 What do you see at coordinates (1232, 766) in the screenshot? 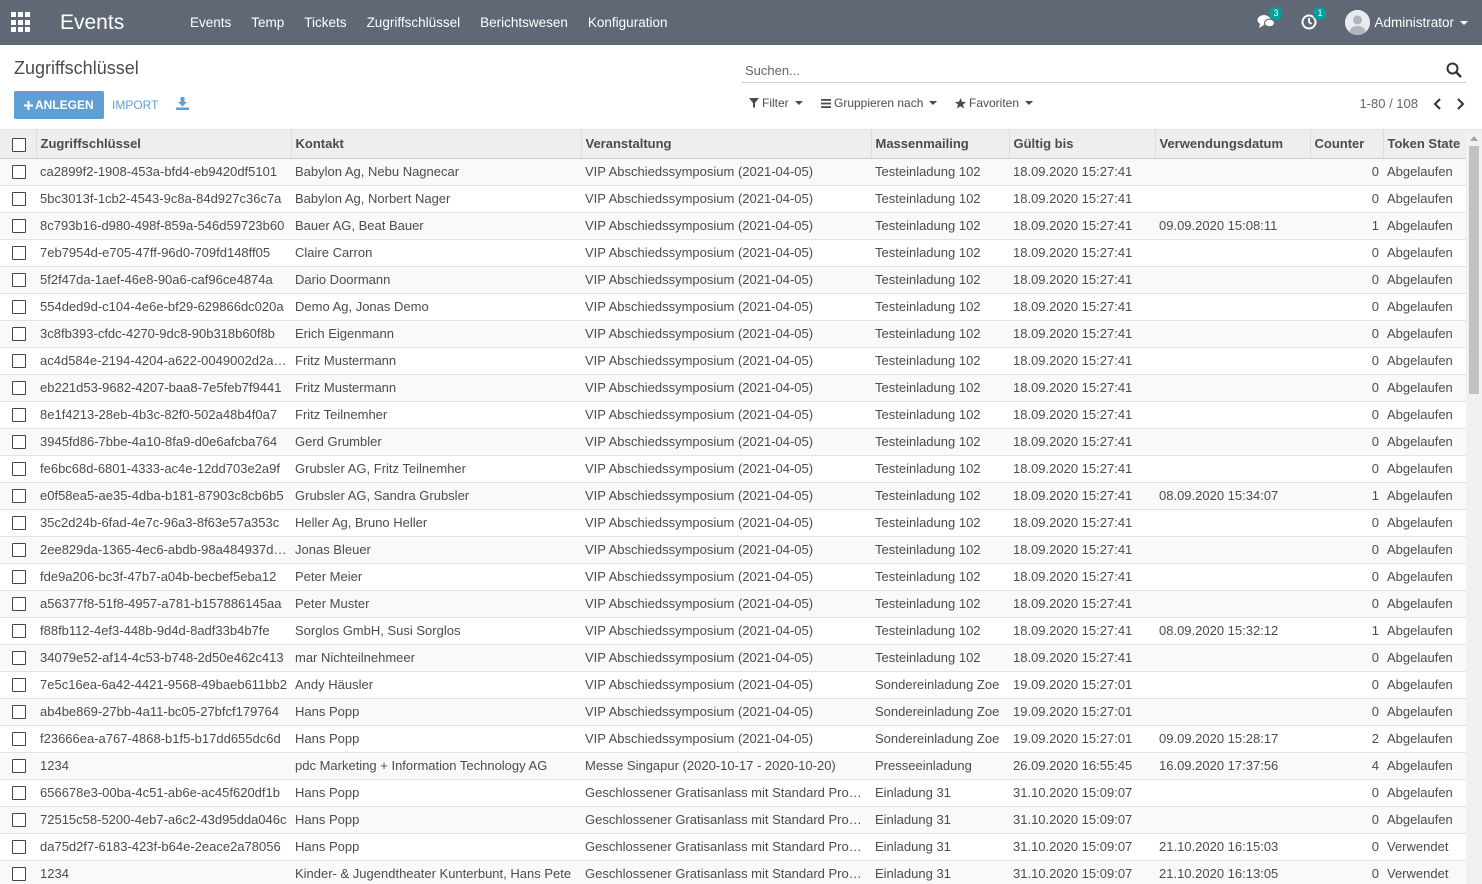
I see `cell-verwendungsdatum: 16.09.2020 17:37:56` at bounding box center [1232, 766].